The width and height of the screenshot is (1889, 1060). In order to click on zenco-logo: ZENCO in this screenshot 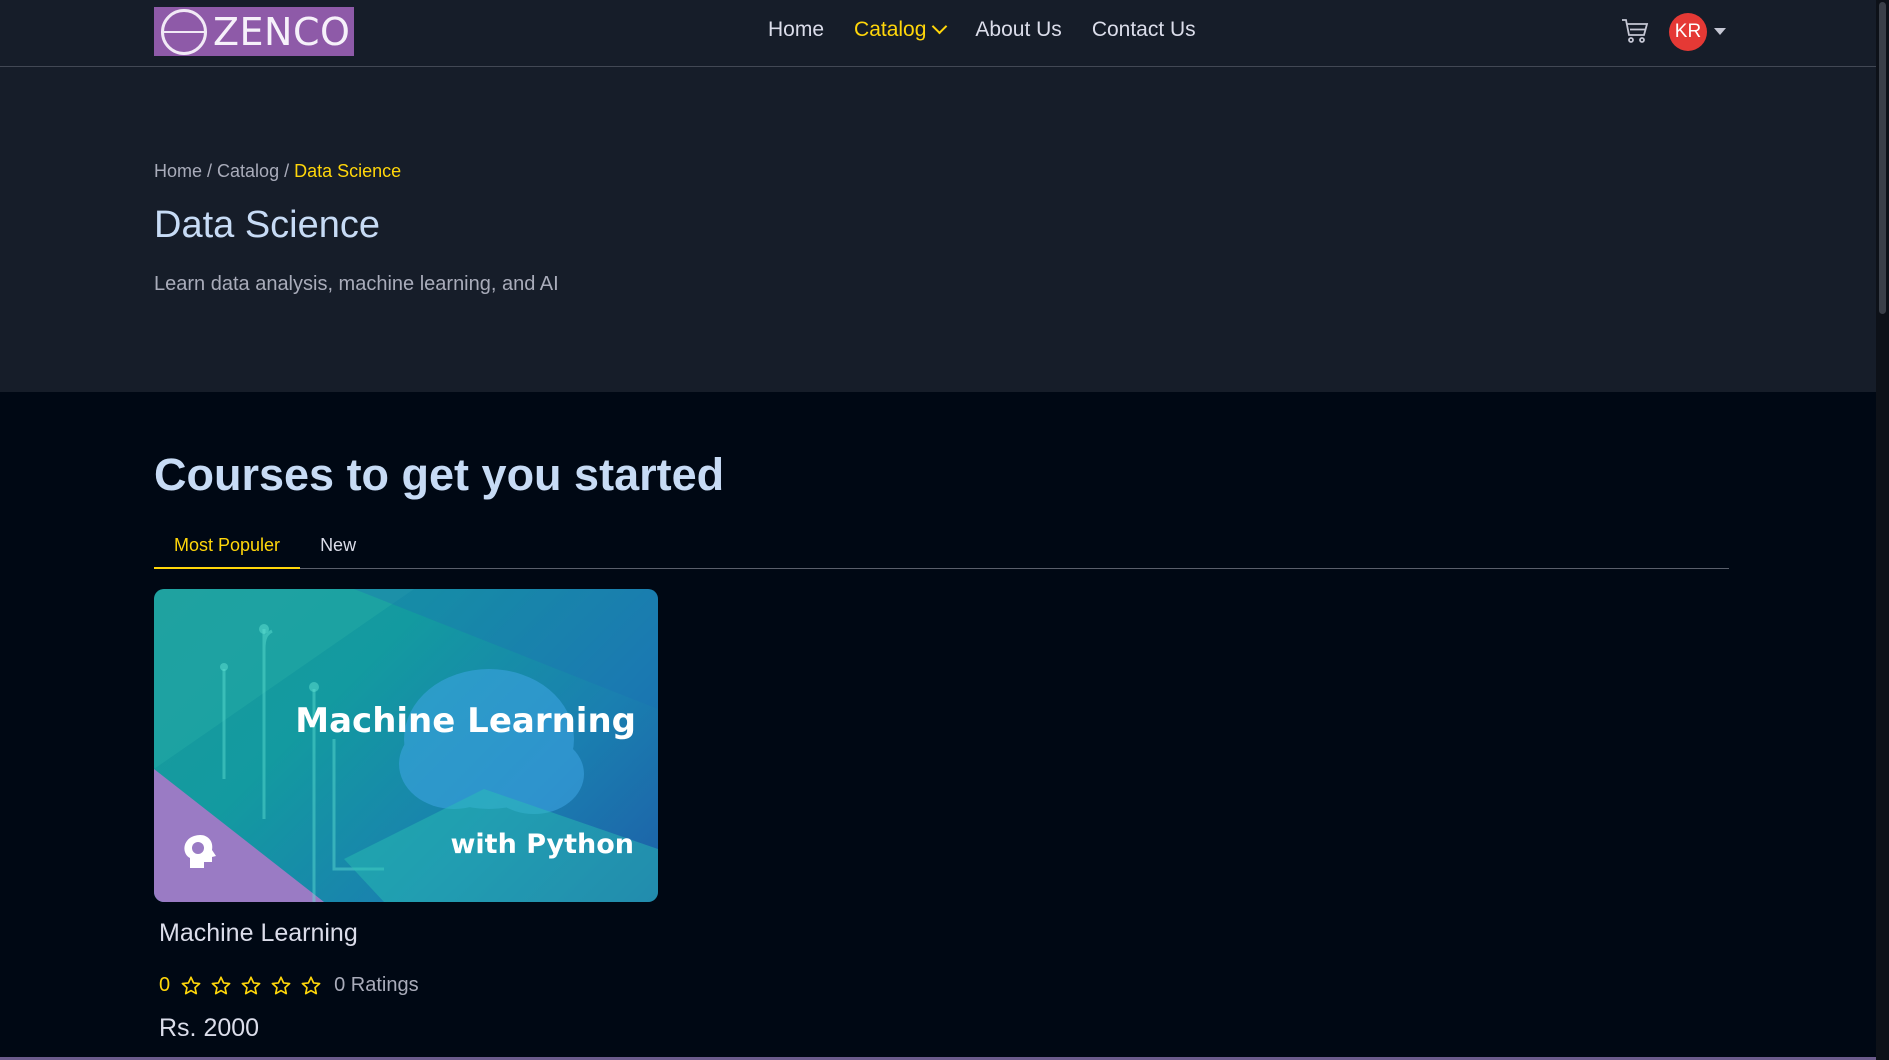, I will do `click(254, 31)`.